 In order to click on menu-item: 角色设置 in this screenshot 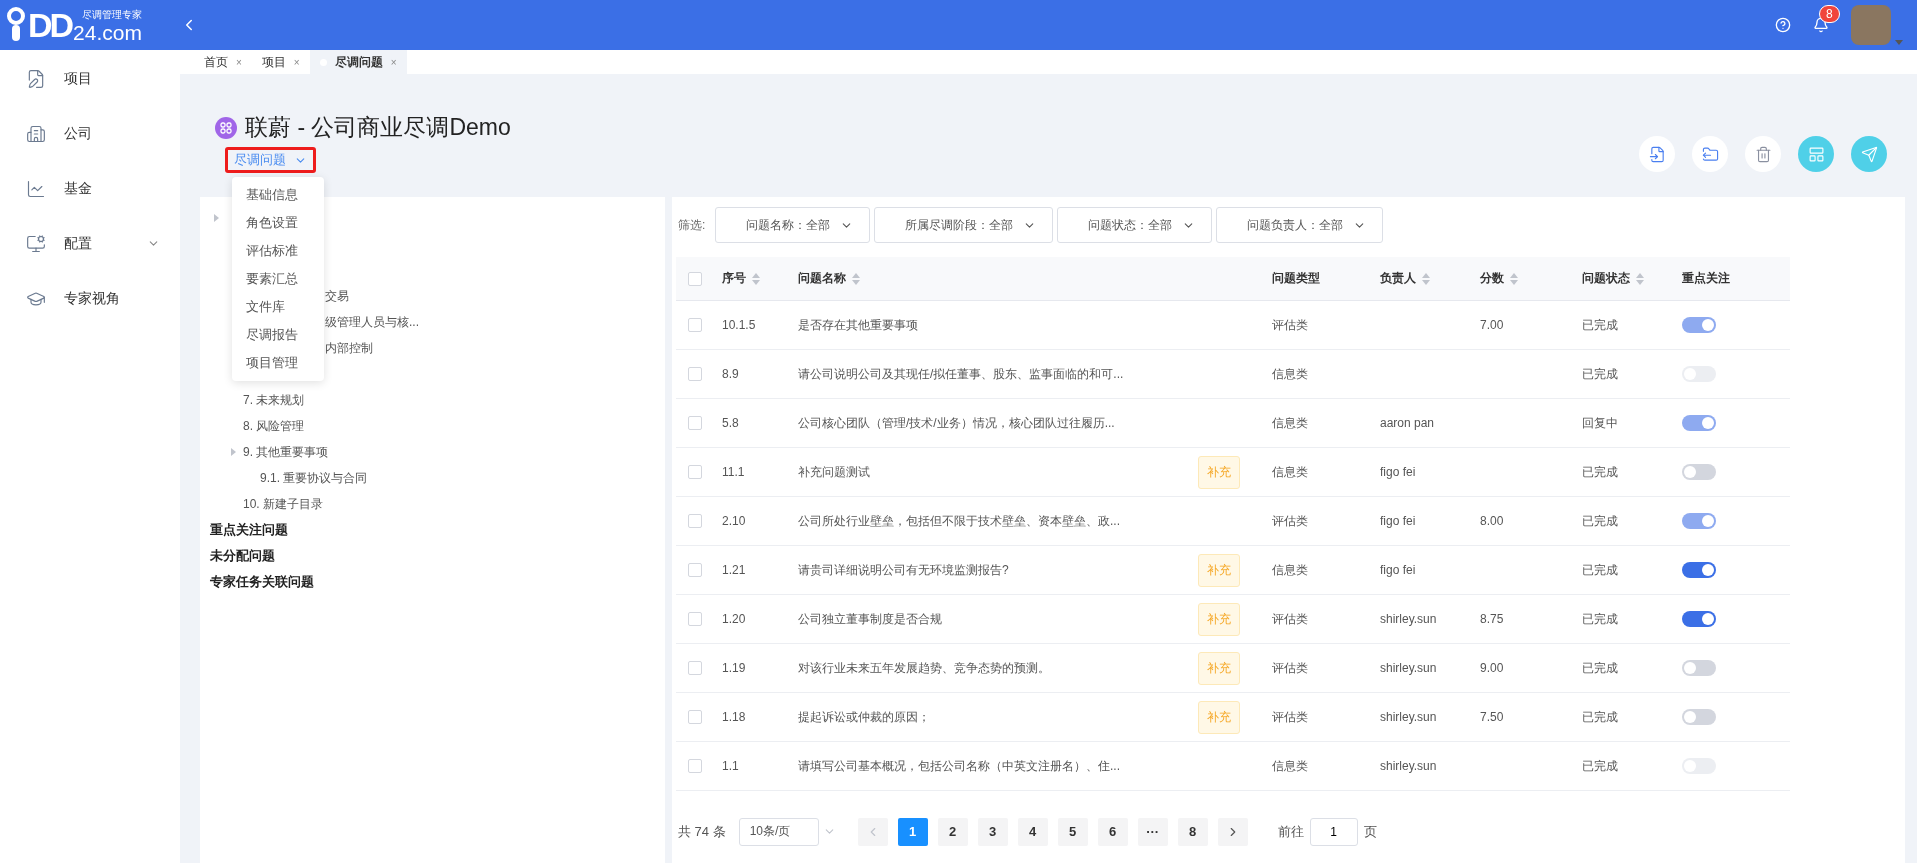, I will do `click(278, 223)`.